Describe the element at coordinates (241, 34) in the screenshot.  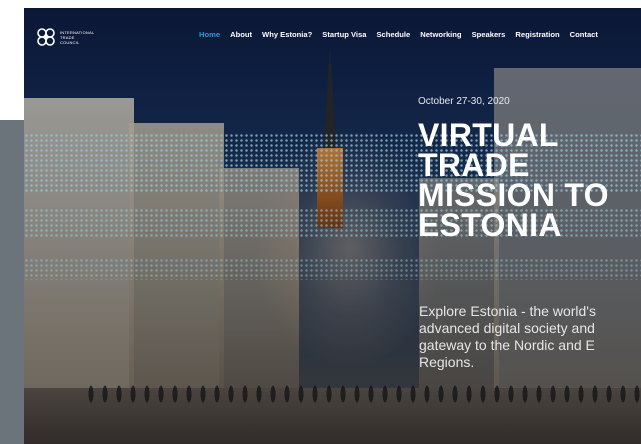
I see `nav-item-about: About` at that location.